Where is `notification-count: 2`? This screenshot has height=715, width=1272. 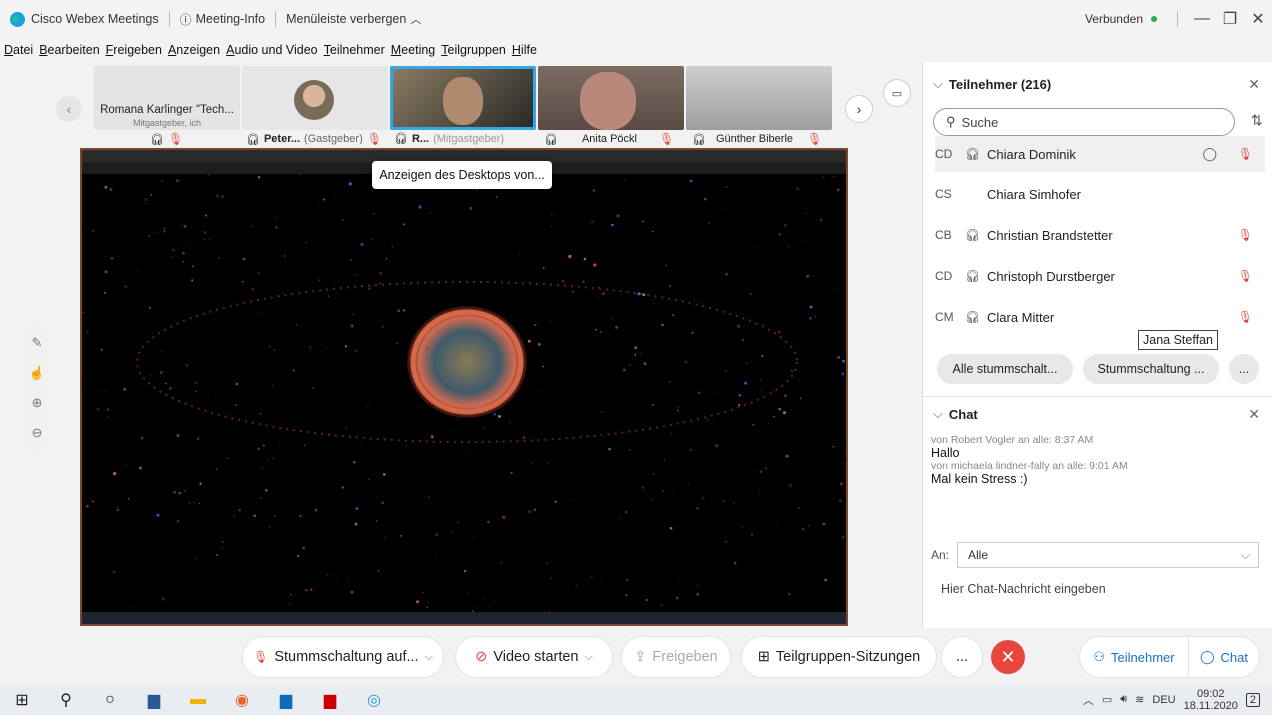
notification-count: 2 is located at coordinates (1252, 699).